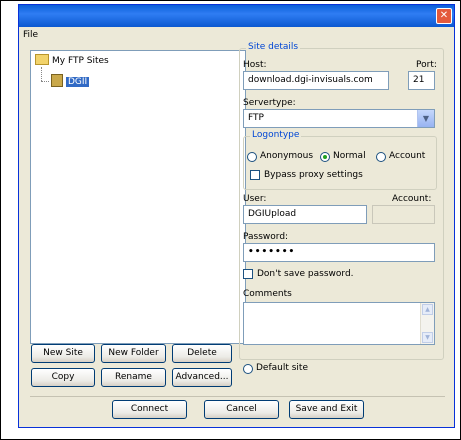 This screenshot has width=461, height=440. I want to click on default-site-radio, so click(248, 369).